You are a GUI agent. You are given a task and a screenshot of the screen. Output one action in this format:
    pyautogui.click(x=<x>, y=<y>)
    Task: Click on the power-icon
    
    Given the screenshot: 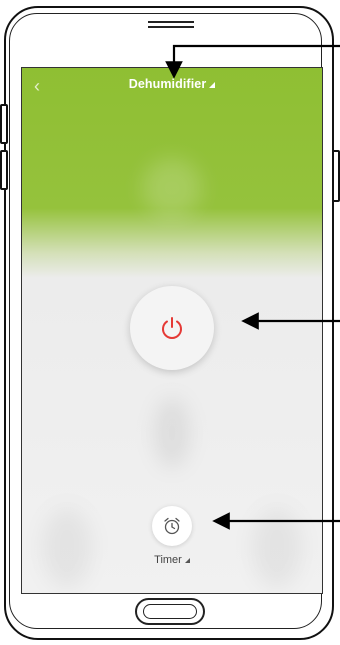 What is the action you would take?
    pyautogui.click(x=172, y=328)
    